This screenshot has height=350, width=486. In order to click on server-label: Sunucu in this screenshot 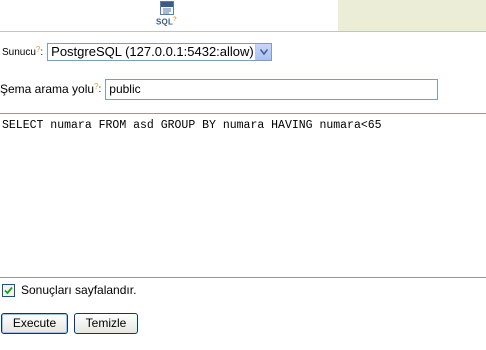, I will do `click(19, 52)`.